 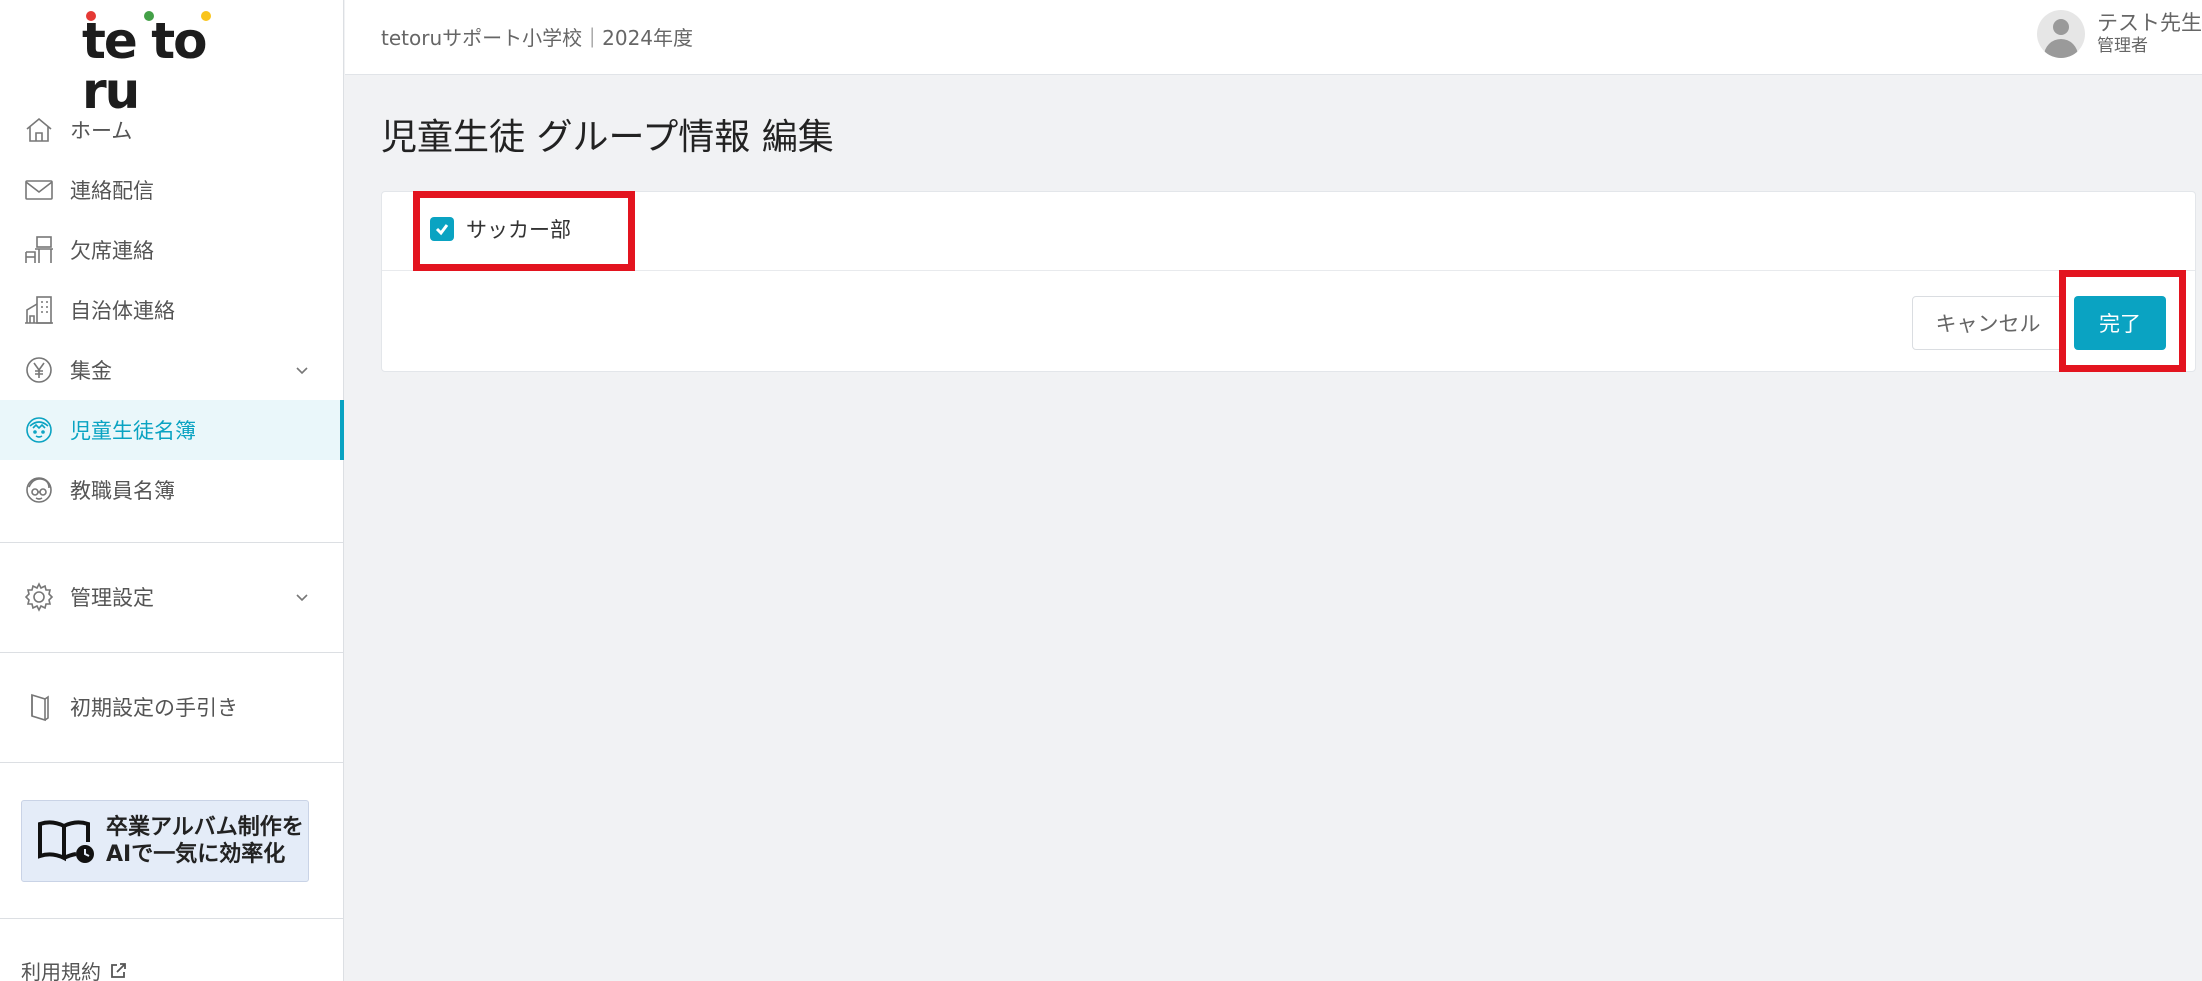 I want to click on sidebar-item-label: 集金, so click(x=91, y=371).